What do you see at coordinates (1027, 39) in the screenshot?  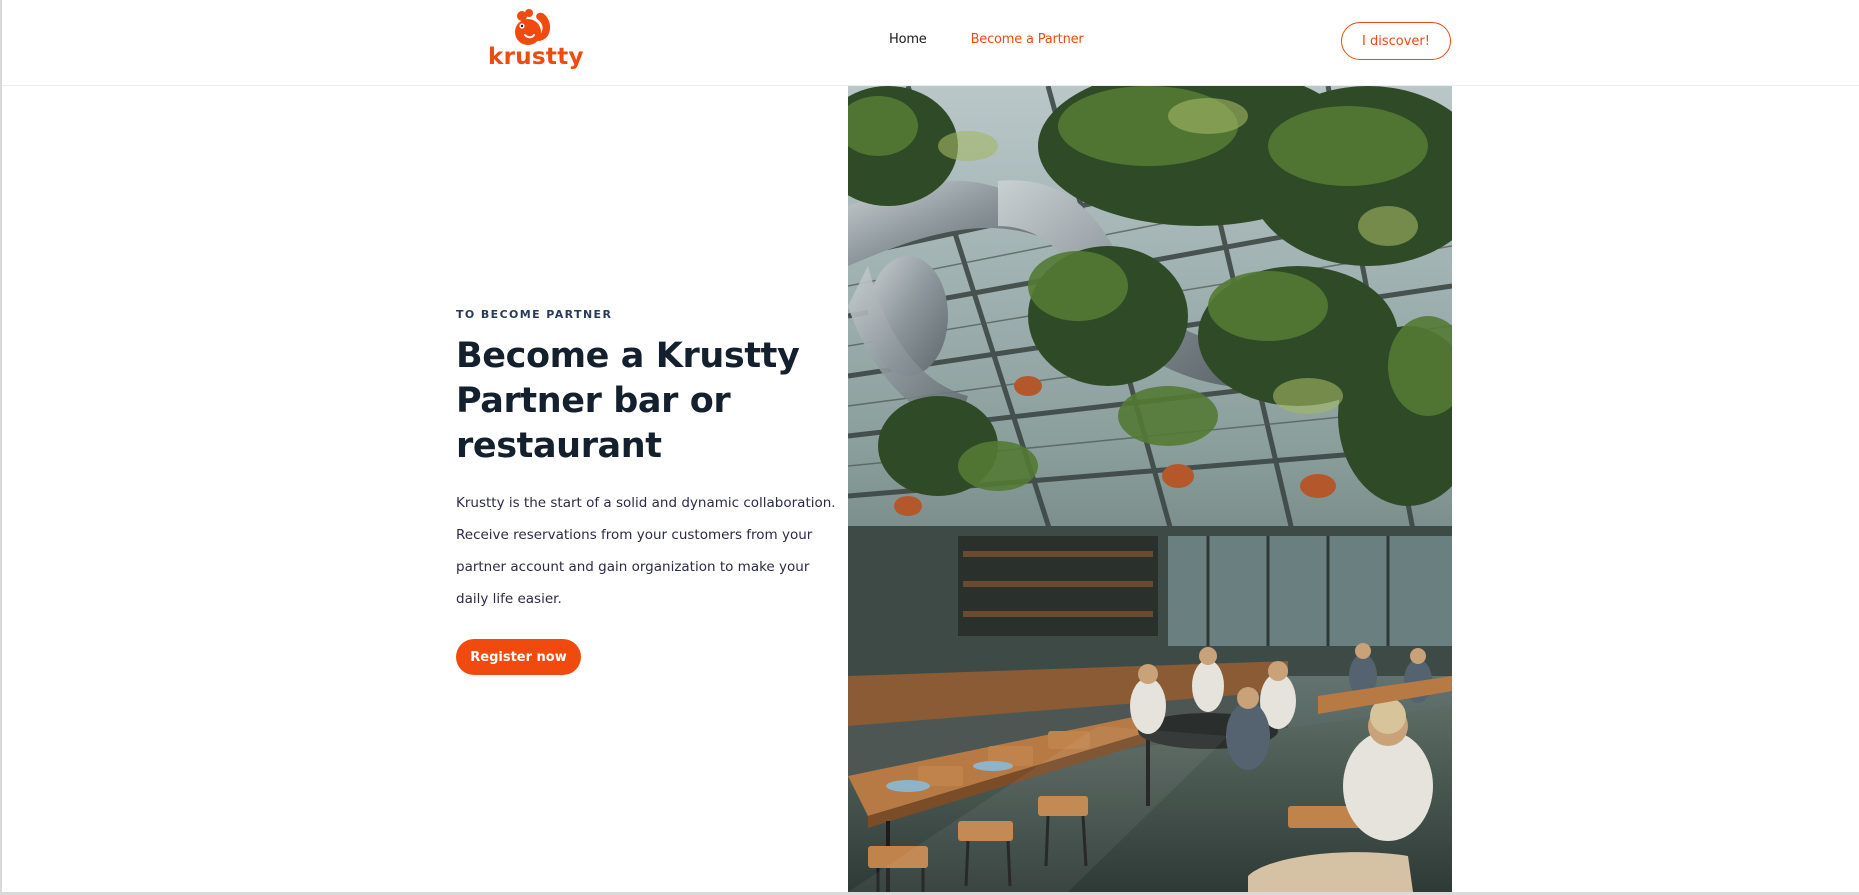 I see `nav-item-become-a-partner: Become a Partner` at bounding box center [1027, 39].